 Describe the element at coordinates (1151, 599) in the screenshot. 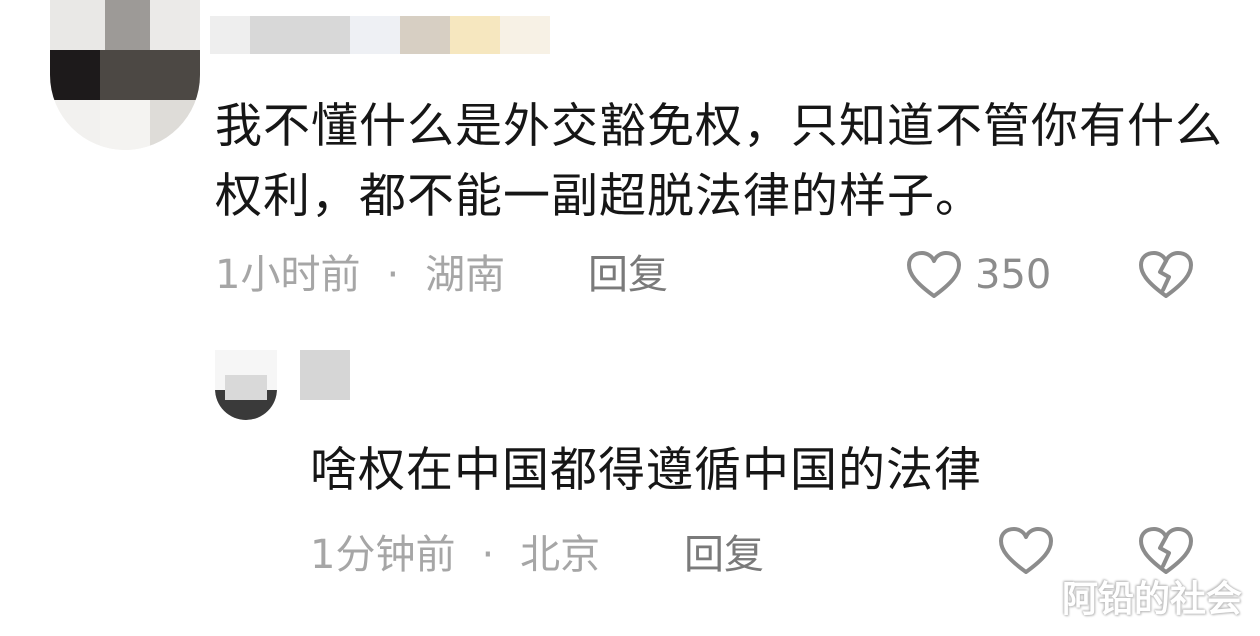

I see `watermark: 阿铅的社会` at that location.